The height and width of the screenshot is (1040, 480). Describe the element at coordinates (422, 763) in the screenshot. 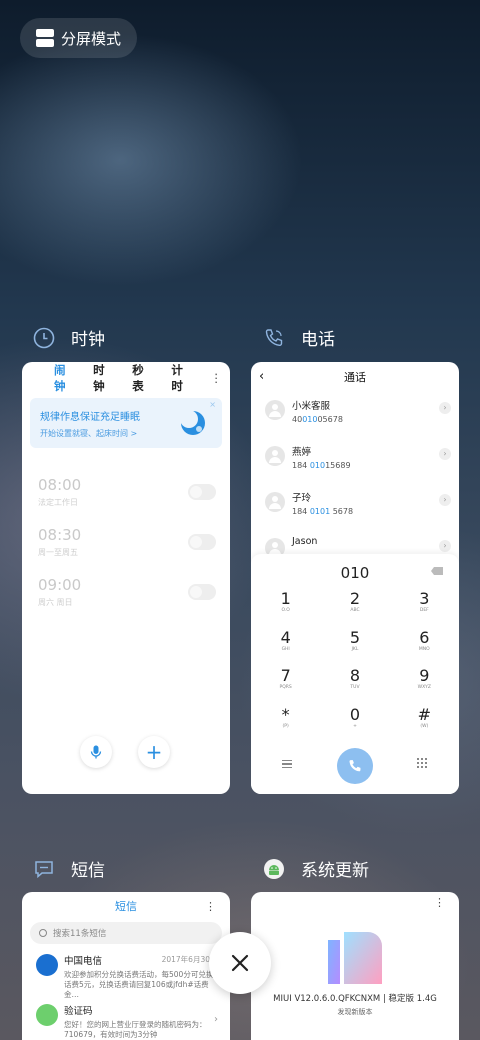

I see `dialpad-toggle-icon` at that location.